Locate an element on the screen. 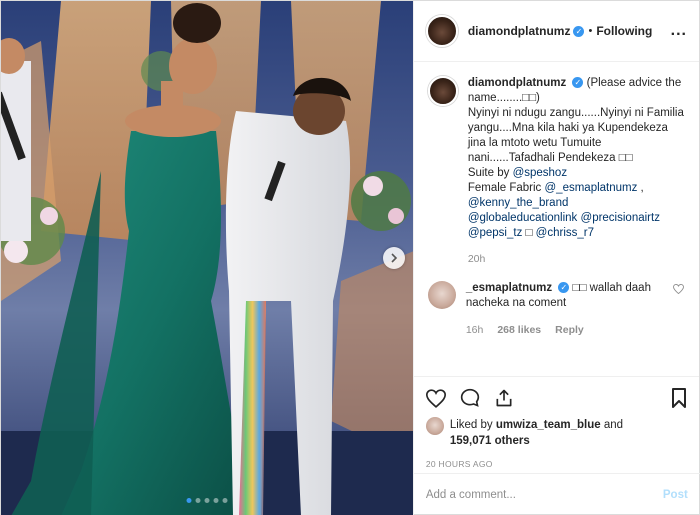 The image size is (700, 515). caption-mentions-line: @pepsi_tz □ @chriss_r7 is located at coordinates (576, 233).